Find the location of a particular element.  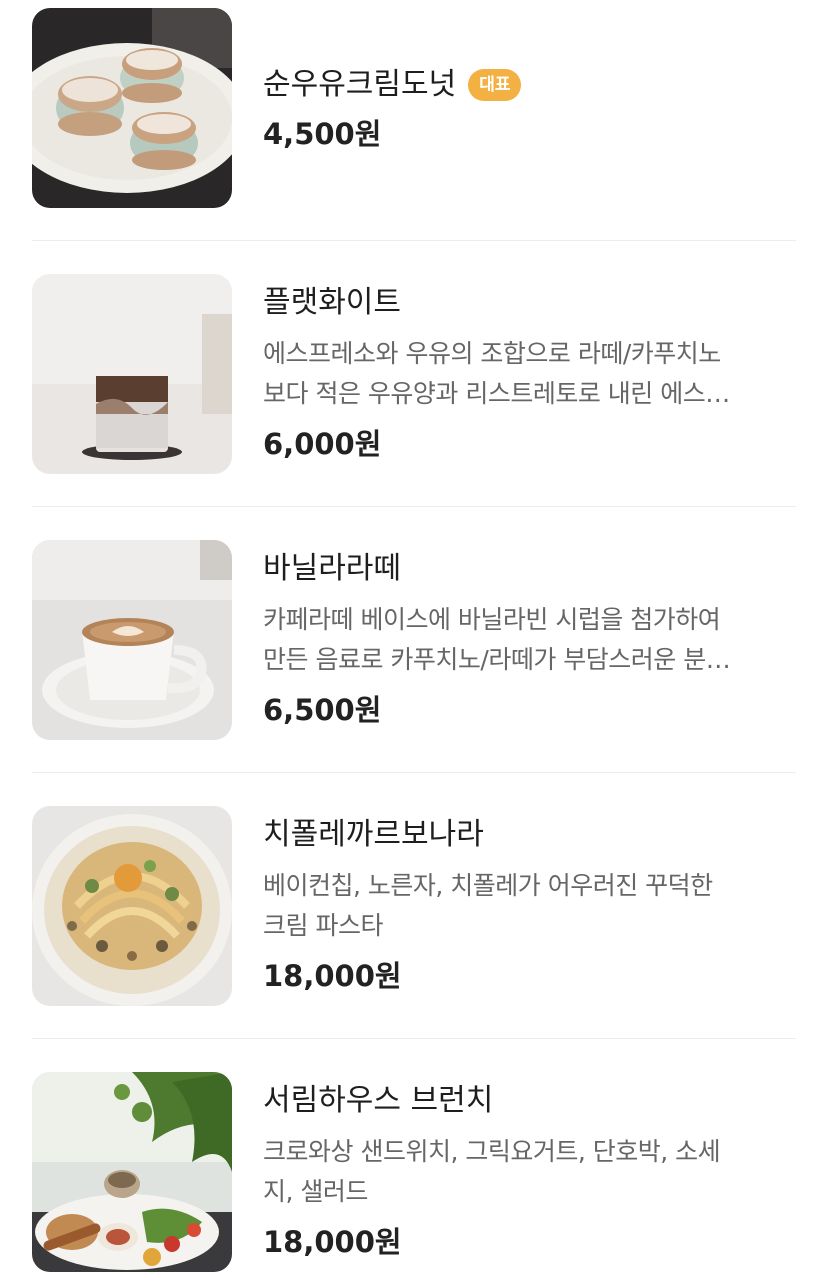

item-name: 치폴레까르보나라 is located at coordinates (373, 834).